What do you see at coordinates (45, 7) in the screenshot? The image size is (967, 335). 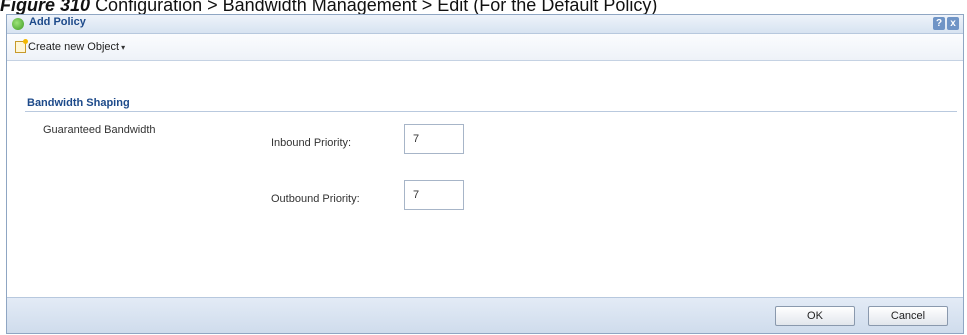 I see `figure-label: Figure 310` at bounding box center [45, 7].